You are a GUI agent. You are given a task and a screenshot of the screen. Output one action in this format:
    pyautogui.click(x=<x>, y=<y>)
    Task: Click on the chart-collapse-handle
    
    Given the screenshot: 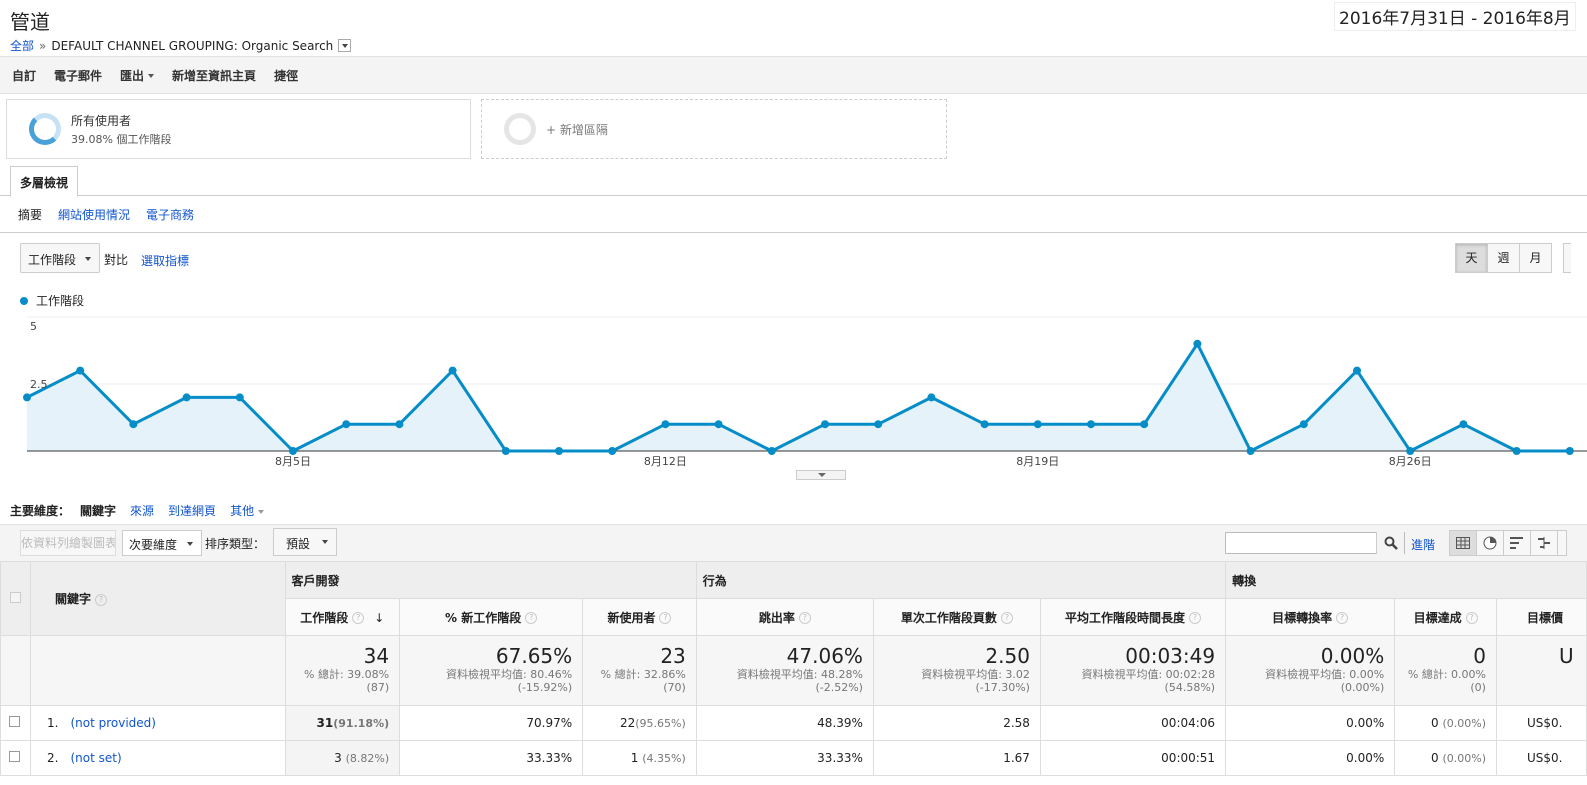 What is the action you would take?
    pyautogui.click(x=821, y=475)
    